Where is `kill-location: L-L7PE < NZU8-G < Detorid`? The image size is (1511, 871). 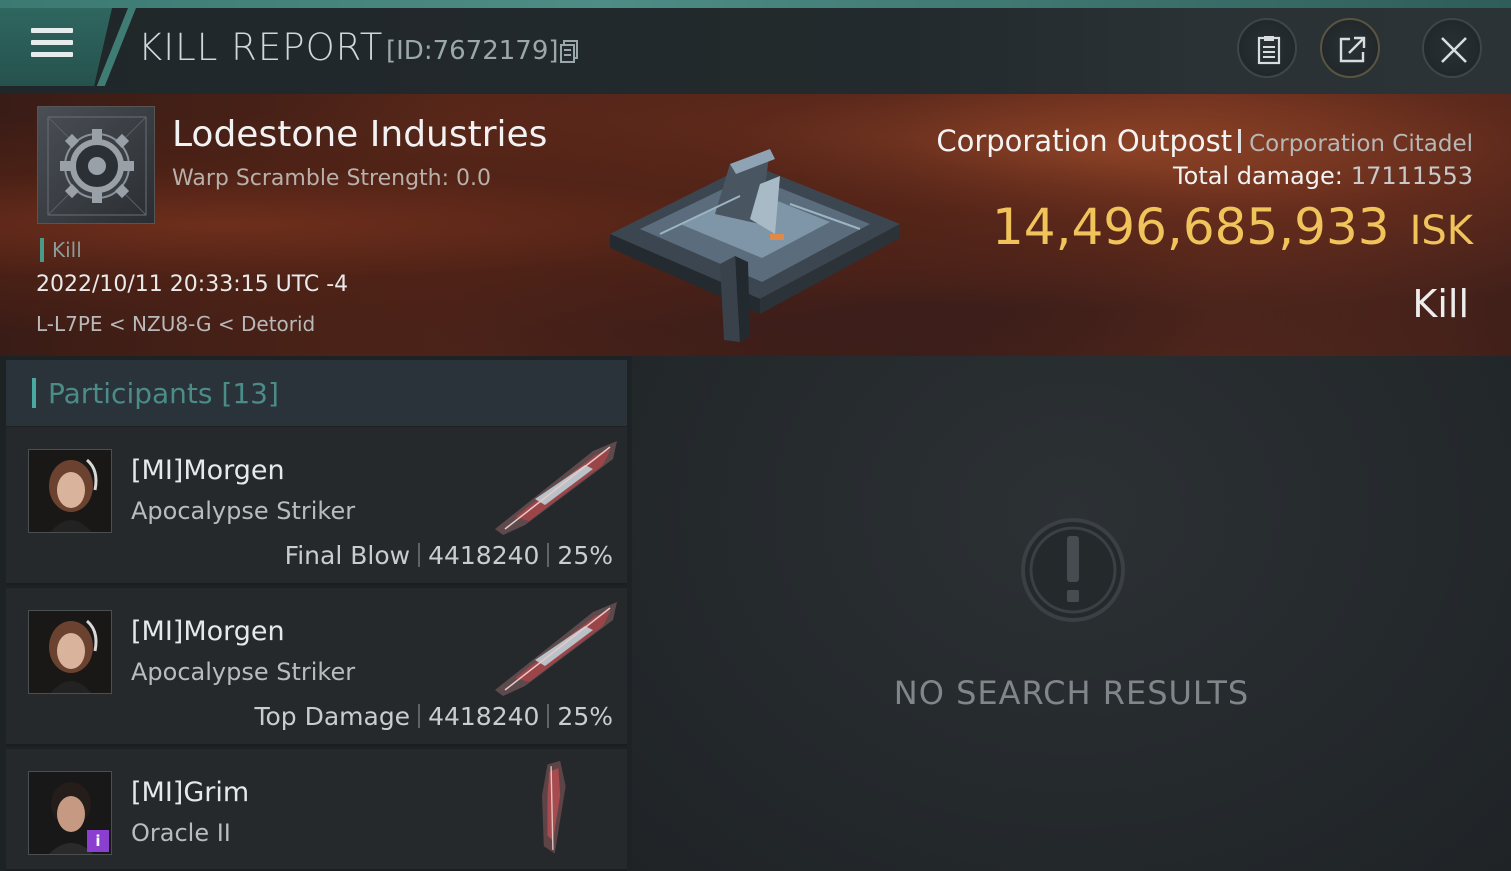 kill-location: L-L7PE < NZU8-G < Detorid is located at coordinates (176, 324).